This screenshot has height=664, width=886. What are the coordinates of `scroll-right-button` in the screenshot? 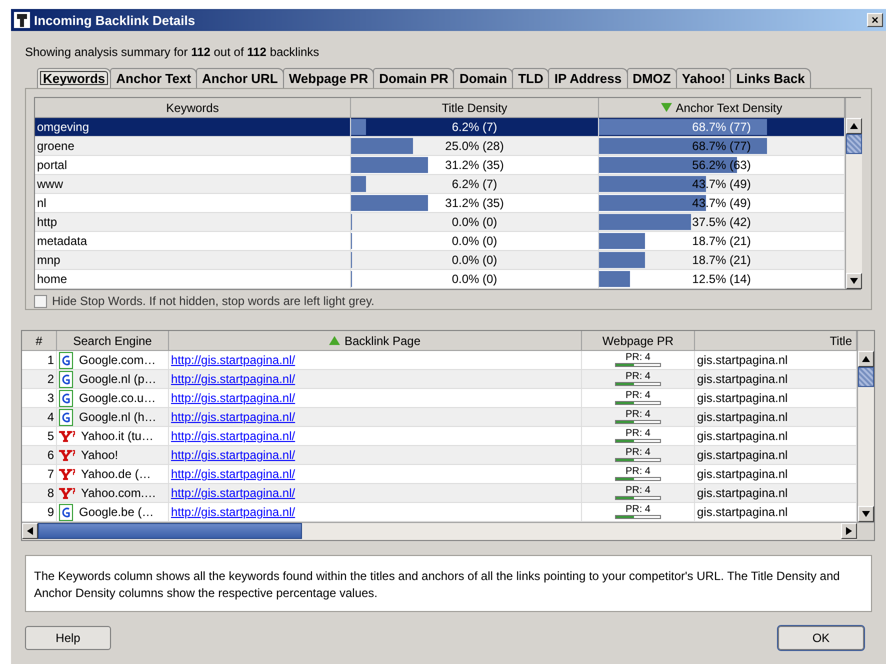 It's located at (849, 531).